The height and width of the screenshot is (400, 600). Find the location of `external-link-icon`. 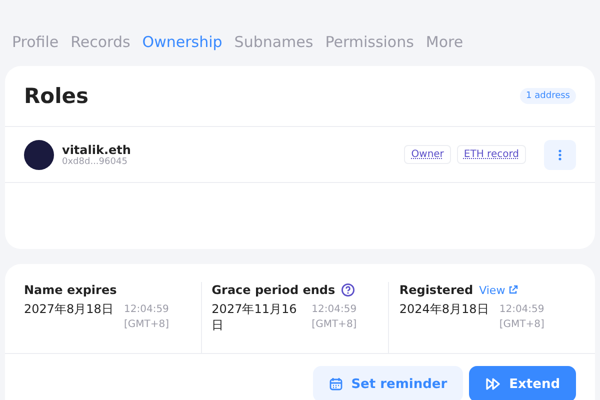

external-link-icon is located at coordinates (513, 290).